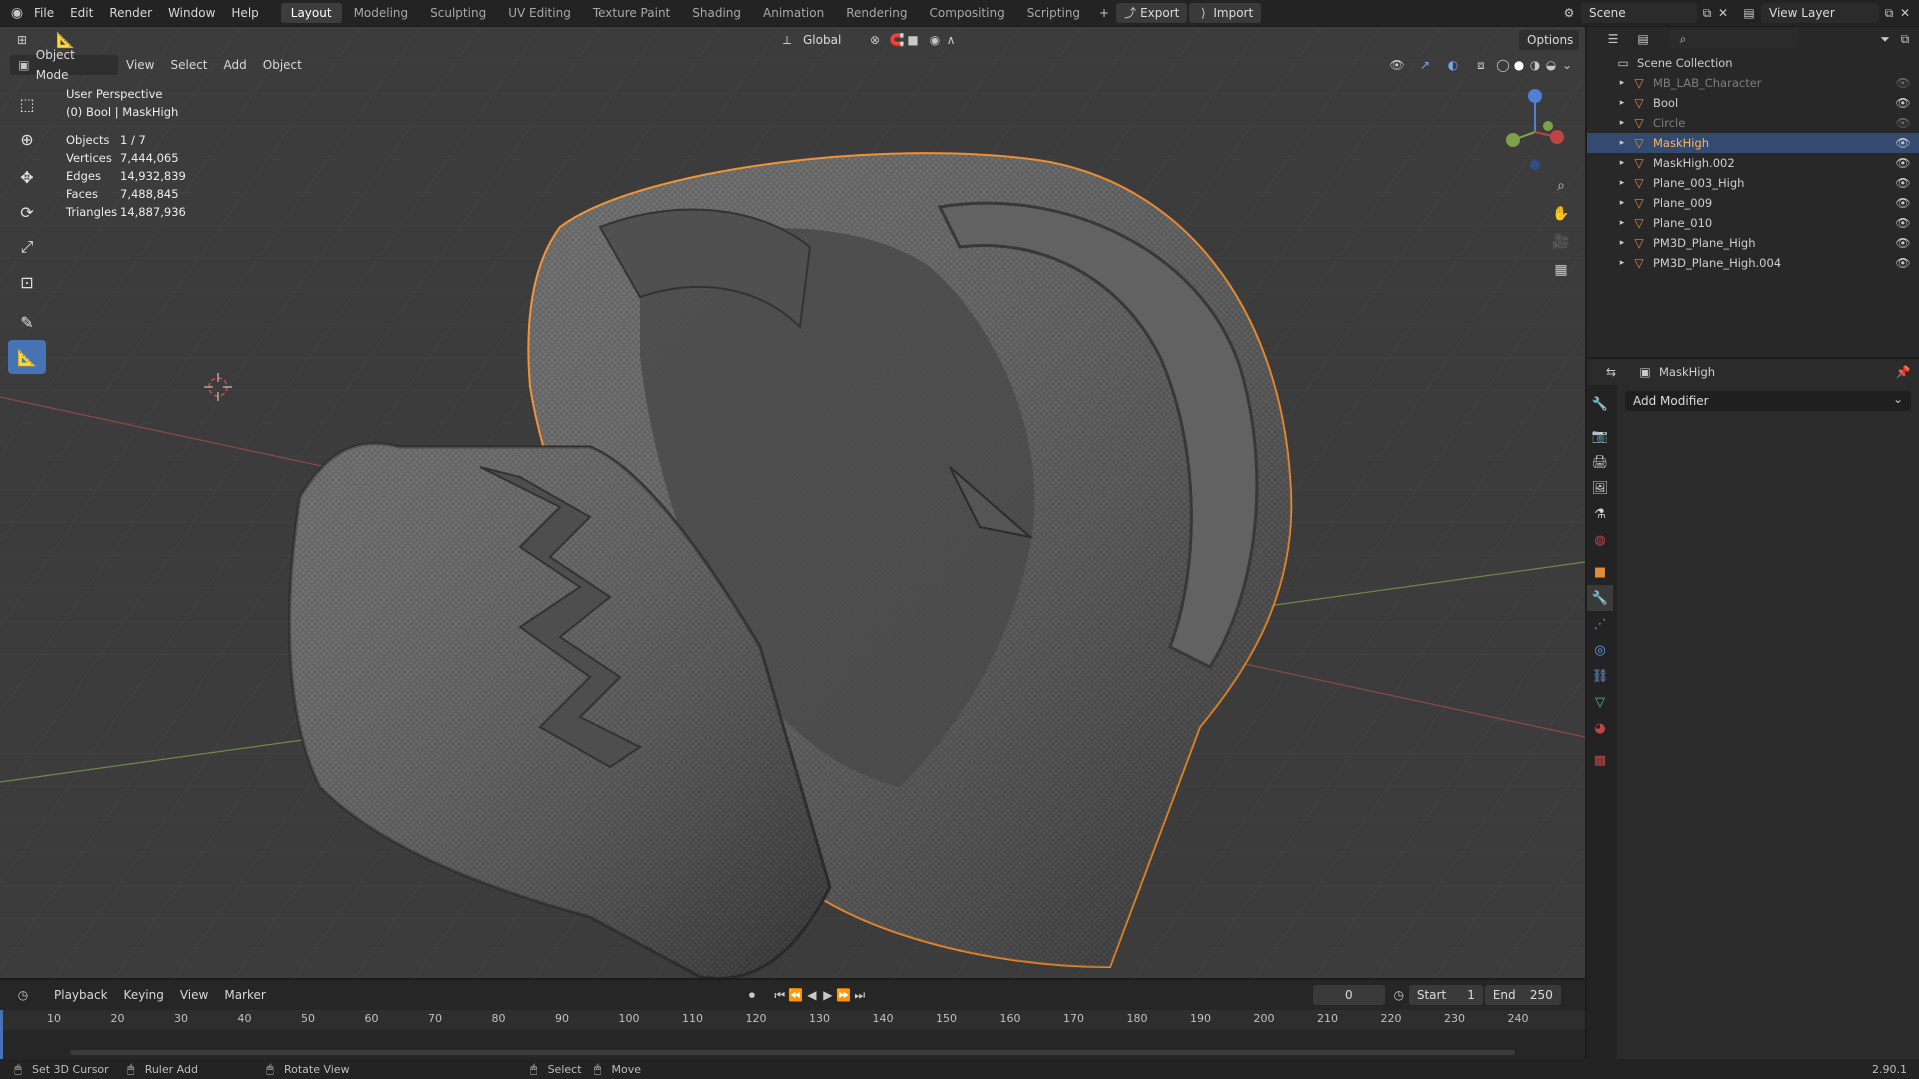 This screenshot has height=1079, width=1919. Describe the element at coordinates (875, 40) in the screenshot. I see `pivot-icon: ⊗` at that location.